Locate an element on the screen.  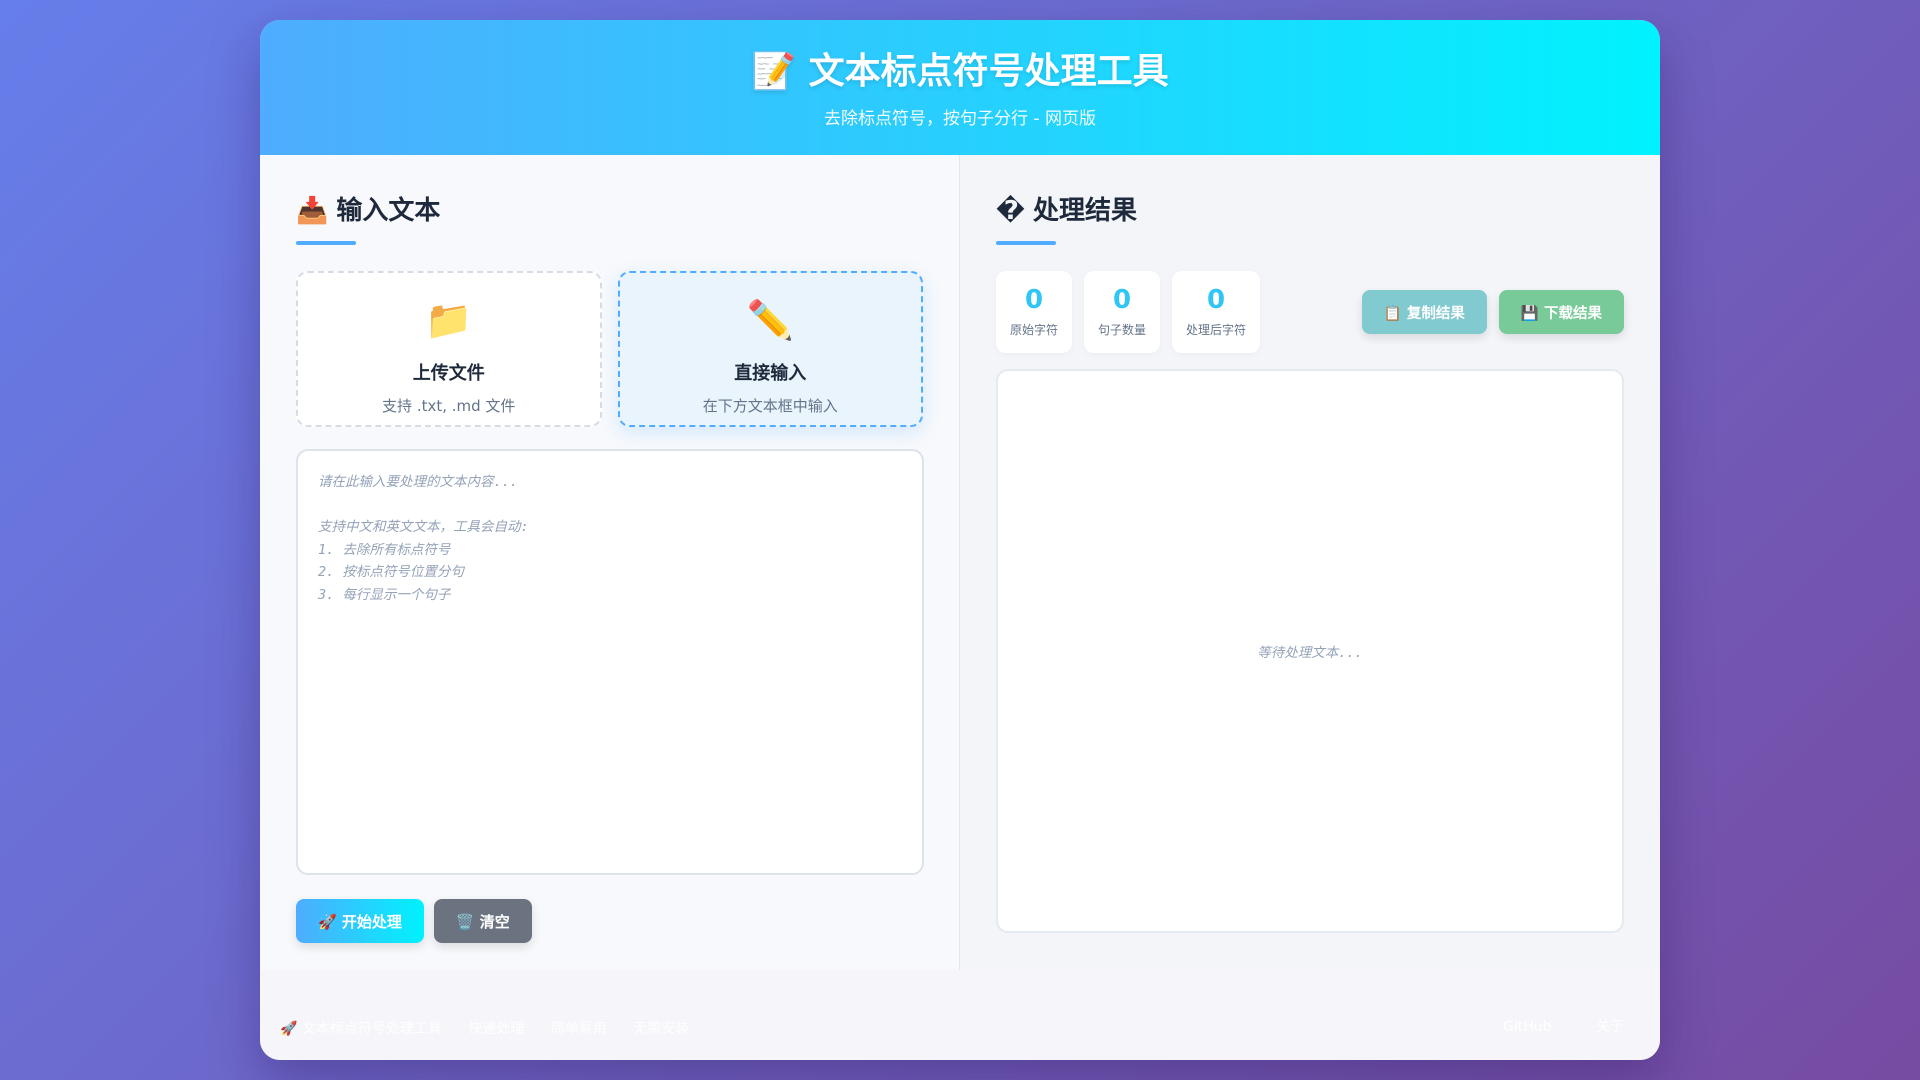
footer-left: 🚀 文本标点符号处理工具 快速处理 简单易用 无需安装 is located at coordinates (495, 1028).